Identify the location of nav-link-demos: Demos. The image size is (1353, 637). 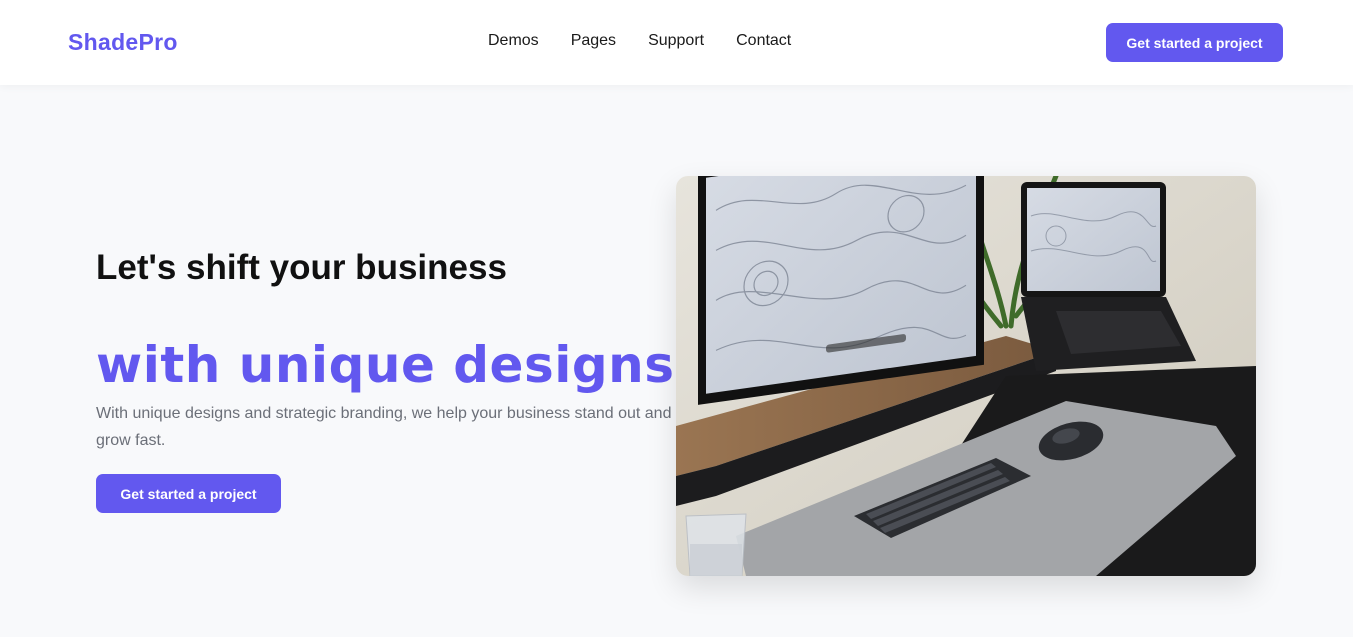
(513, 41).